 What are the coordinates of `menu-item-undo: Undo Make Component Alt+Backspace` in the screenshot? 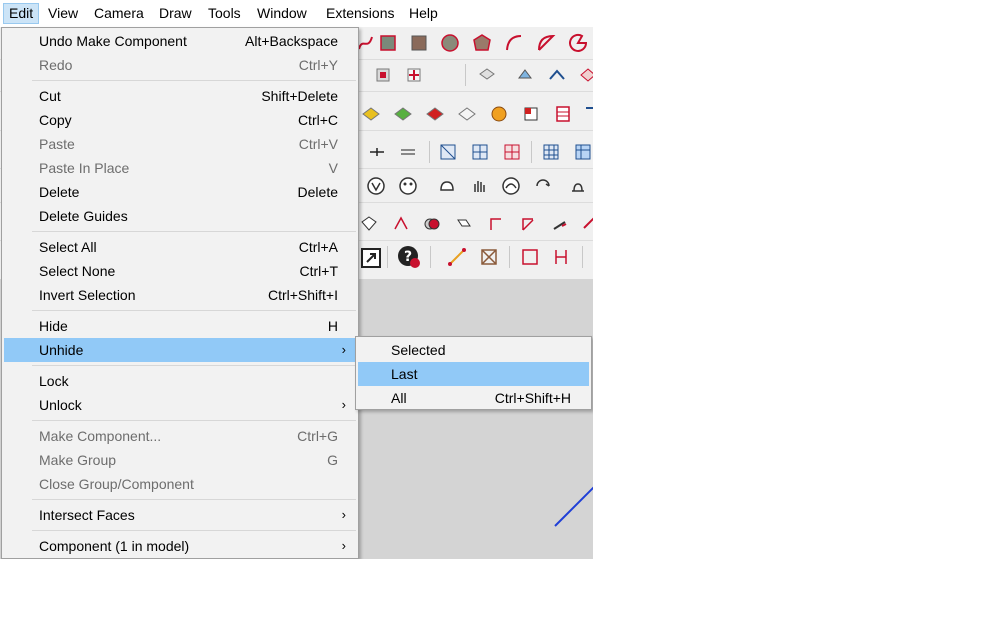 It's located at (180, 41).